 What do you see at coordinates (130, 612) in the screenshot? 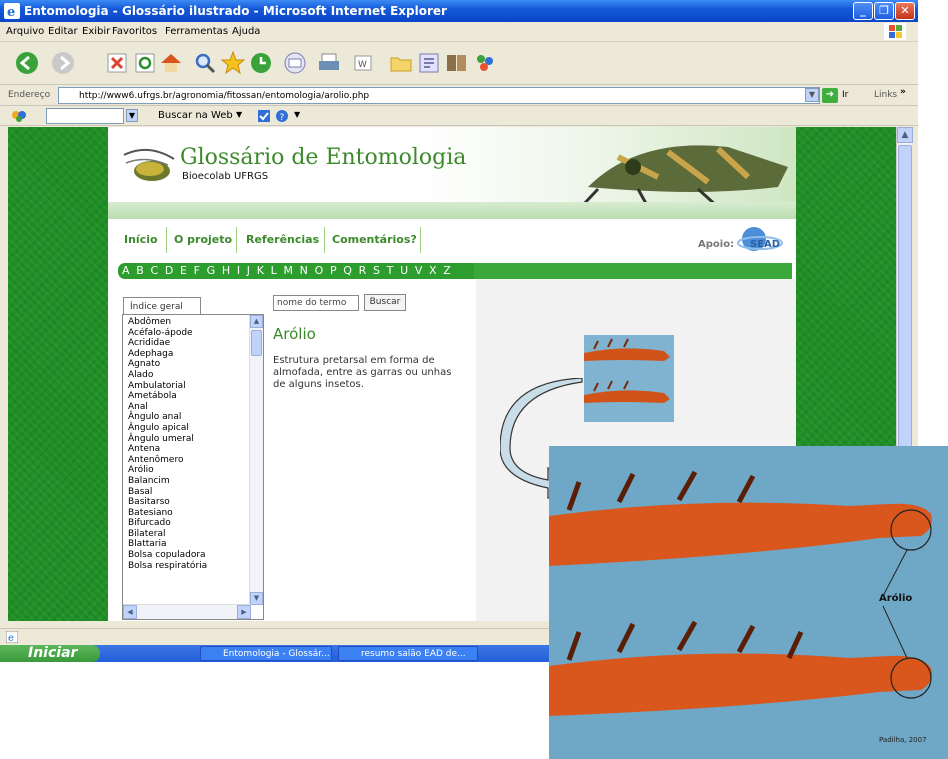
I see `scroll-left-icon: ◀` at bounding box center [130, 612].